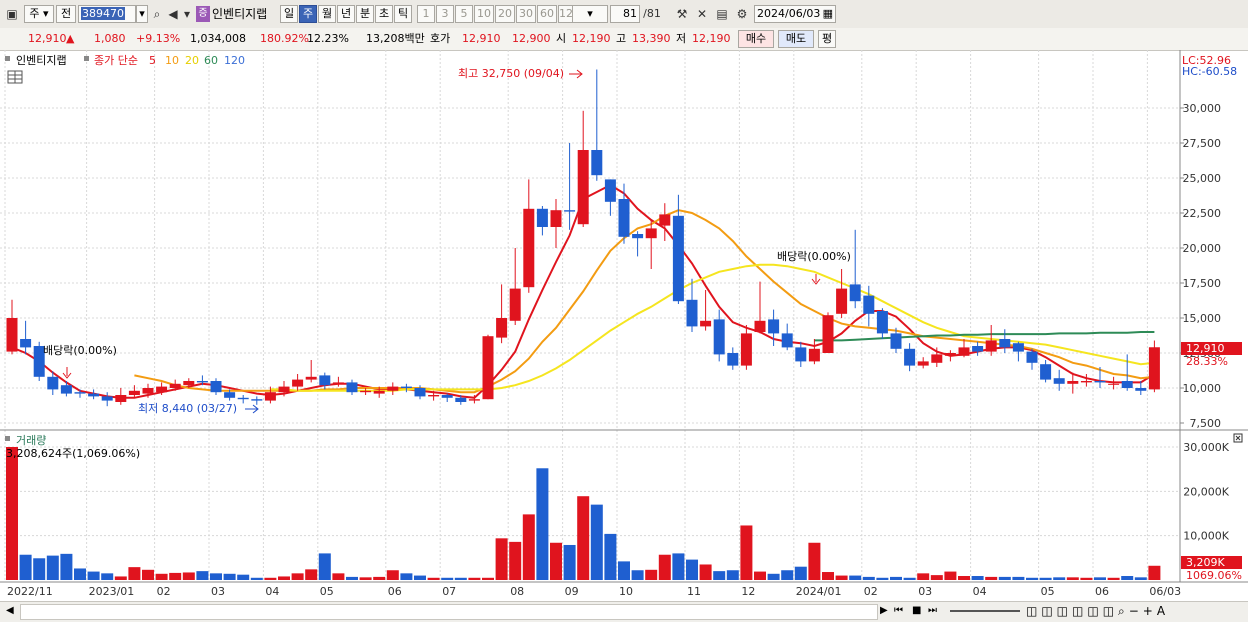  Describe the element at coordinates (985, 611) in the screenshot. I see `zoom-slider` at that location.